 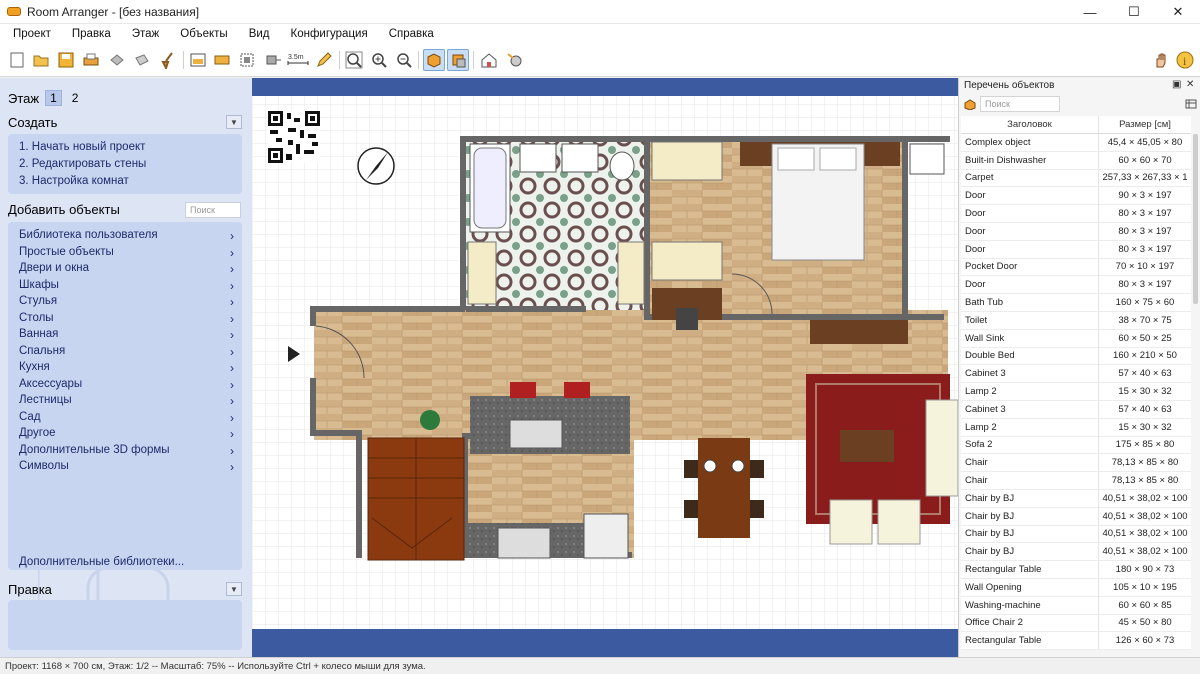 I want to click on category-bedroom: Спальня ›, so click(x=126, y=352).